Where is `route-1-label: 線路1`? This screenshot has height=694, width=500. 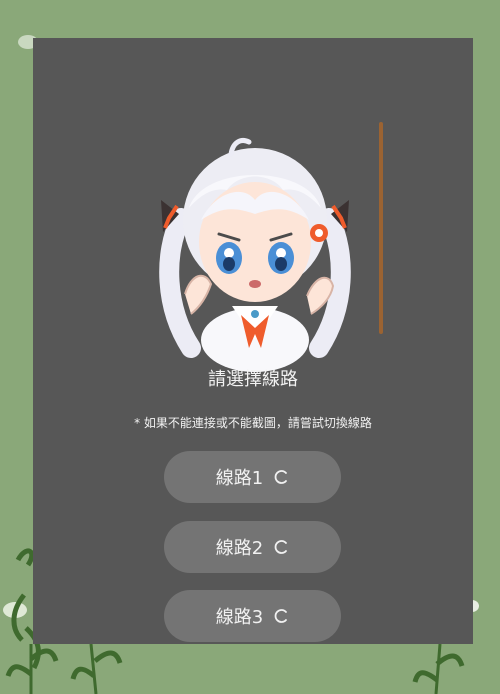
route-1-label: 線路1 is located at coordinates (239, 478).